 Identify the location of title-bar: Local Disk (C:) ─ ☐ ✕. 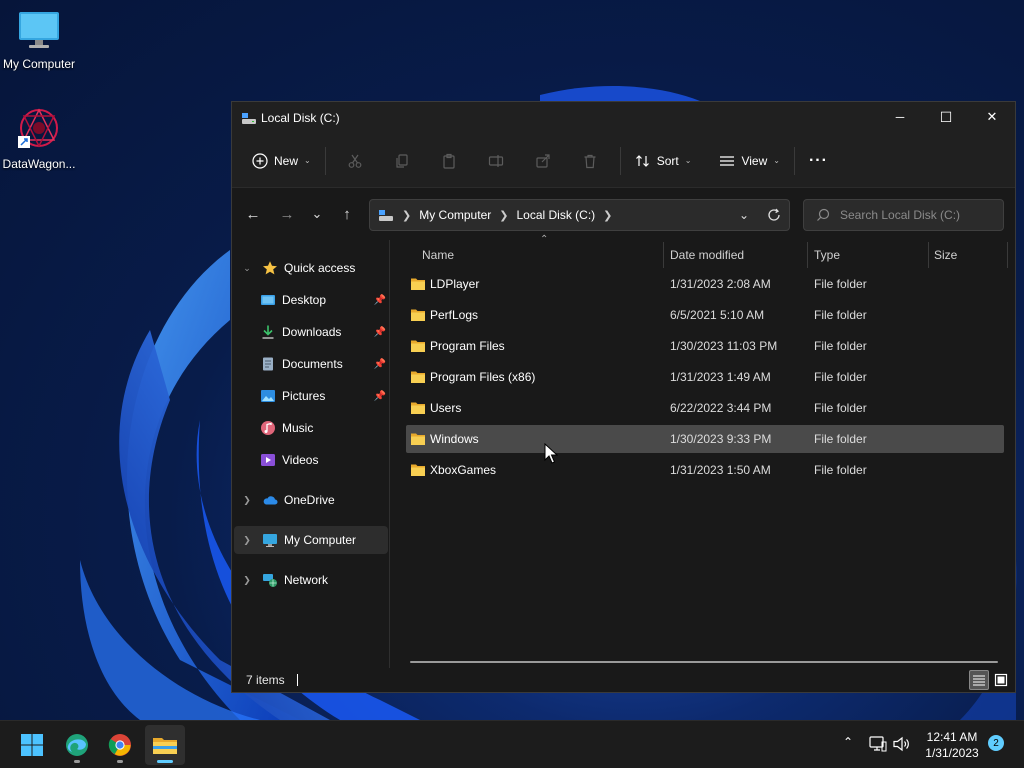
(623, 118).